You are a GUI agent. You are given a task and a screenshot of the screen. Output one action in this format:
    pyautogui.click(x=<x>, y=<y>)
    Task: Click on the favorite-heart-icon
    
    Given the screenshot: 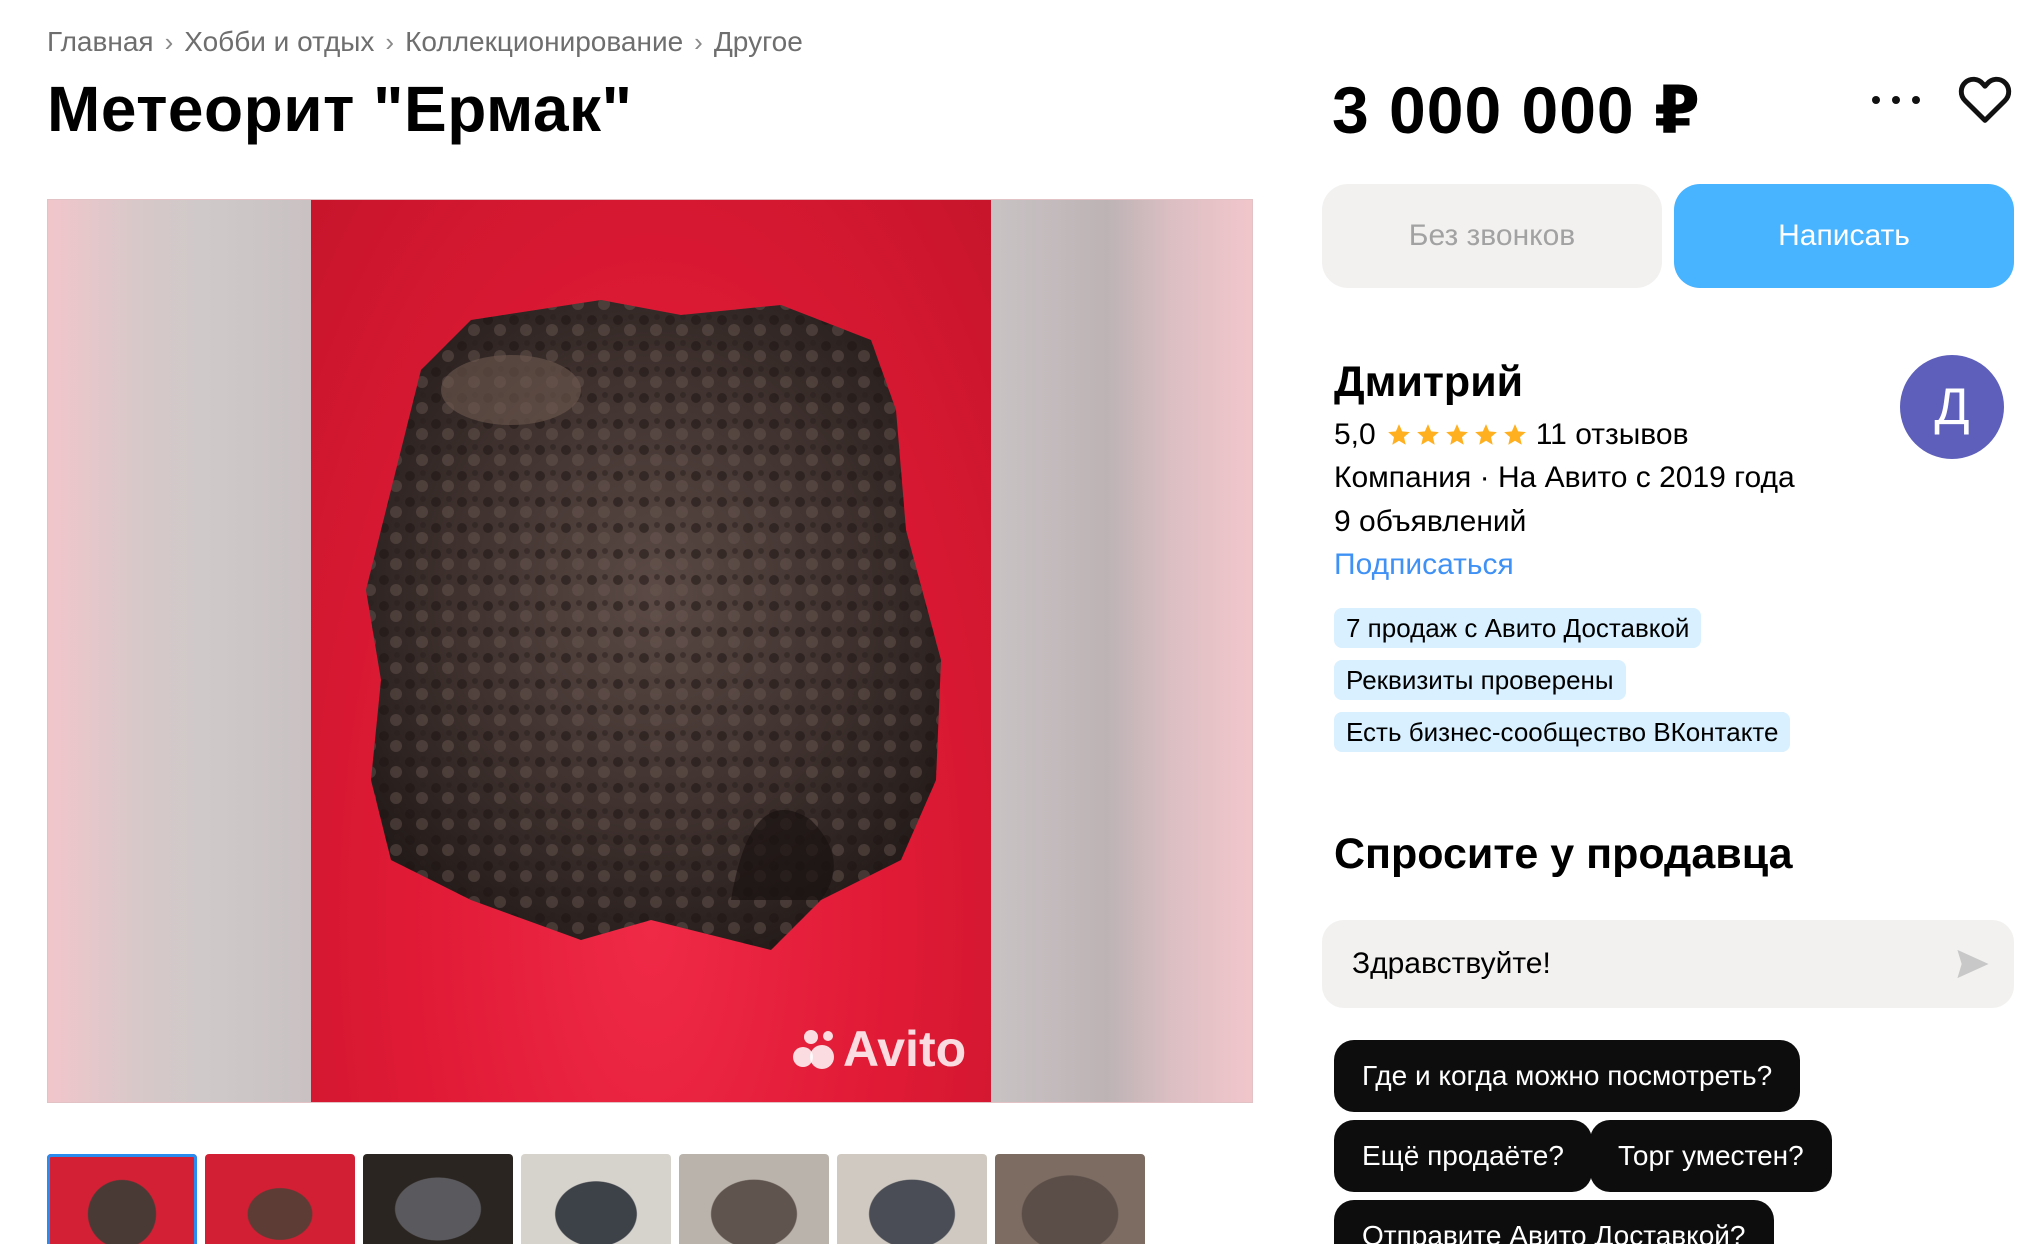 What is the action you would take?
    pyautogui.click(x=1985, y=99)
    